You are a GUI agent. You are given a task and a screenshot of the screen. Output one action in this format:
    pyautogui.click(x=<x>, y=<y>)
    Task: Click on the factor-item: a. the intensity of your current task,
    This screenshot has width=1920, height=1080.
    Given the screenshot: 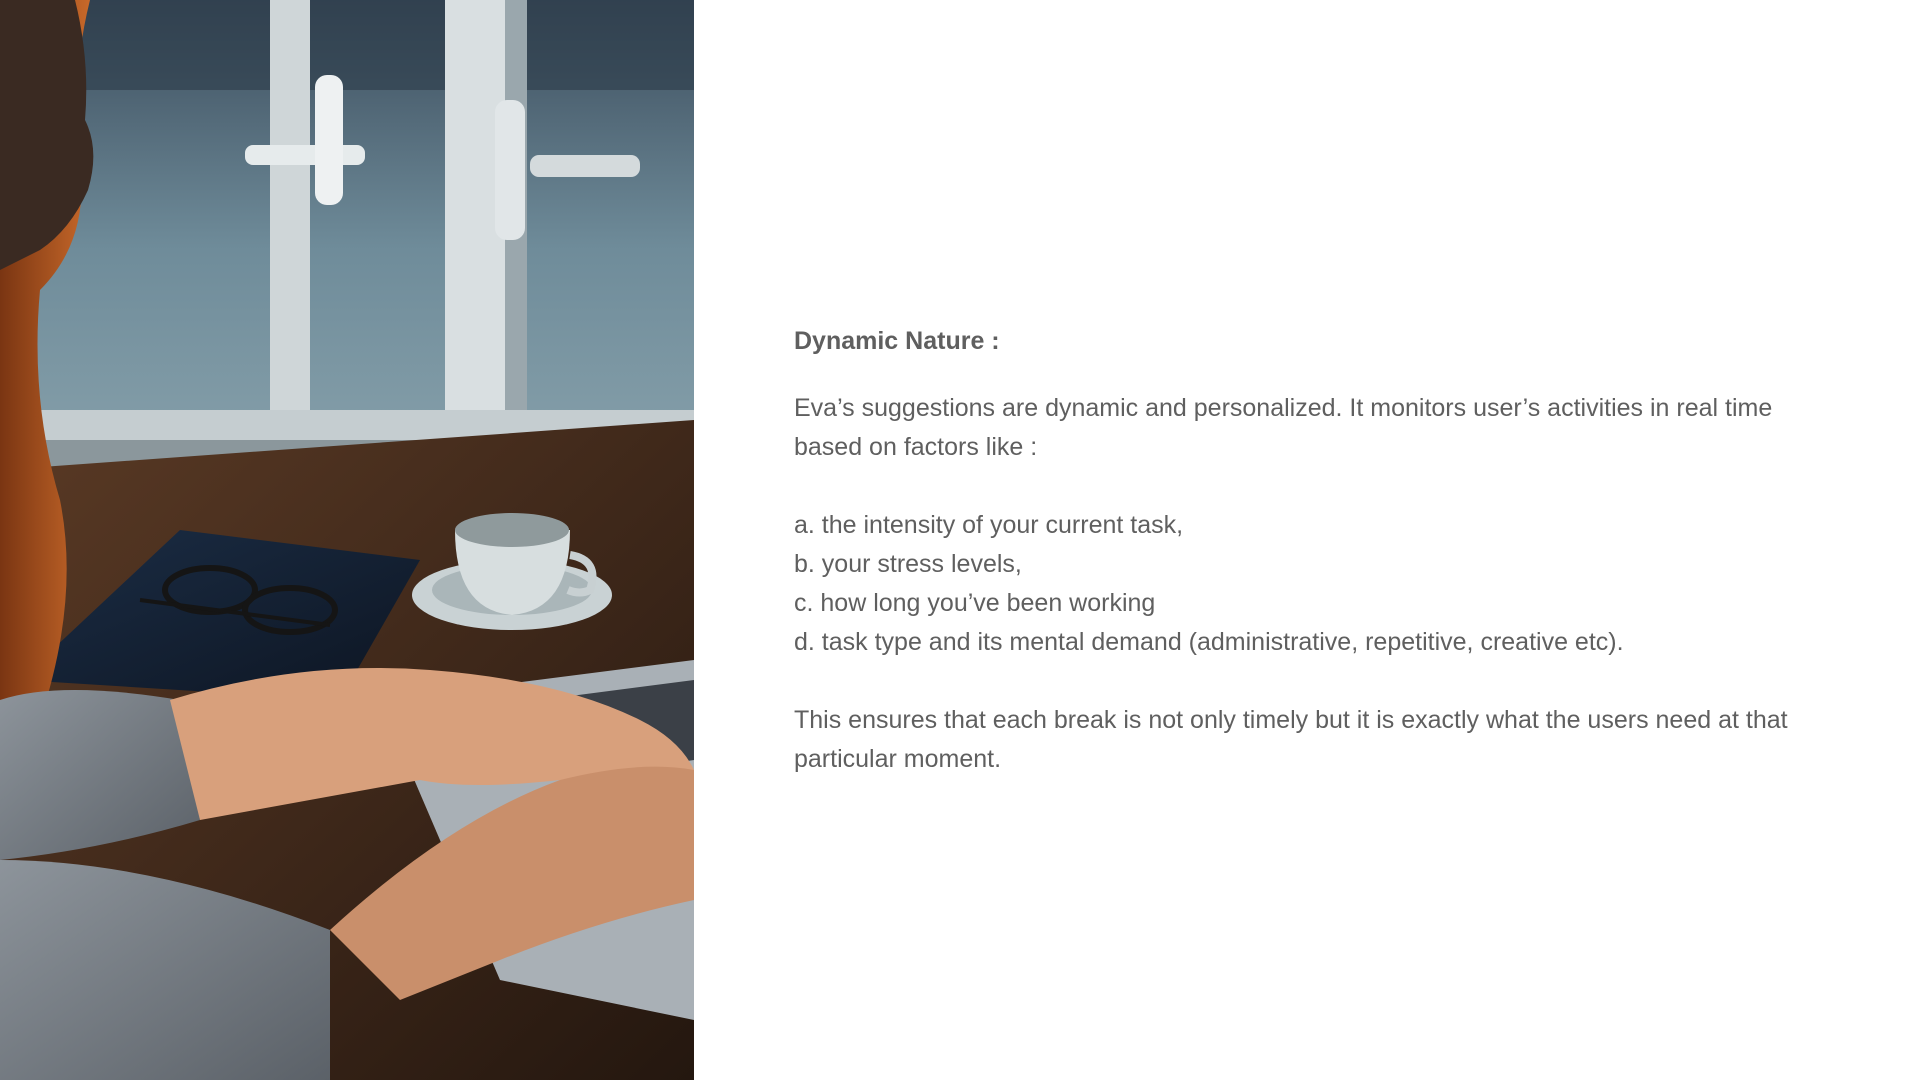 What is the action you would take?
    pyautogui.click(x=989, y=525)
    